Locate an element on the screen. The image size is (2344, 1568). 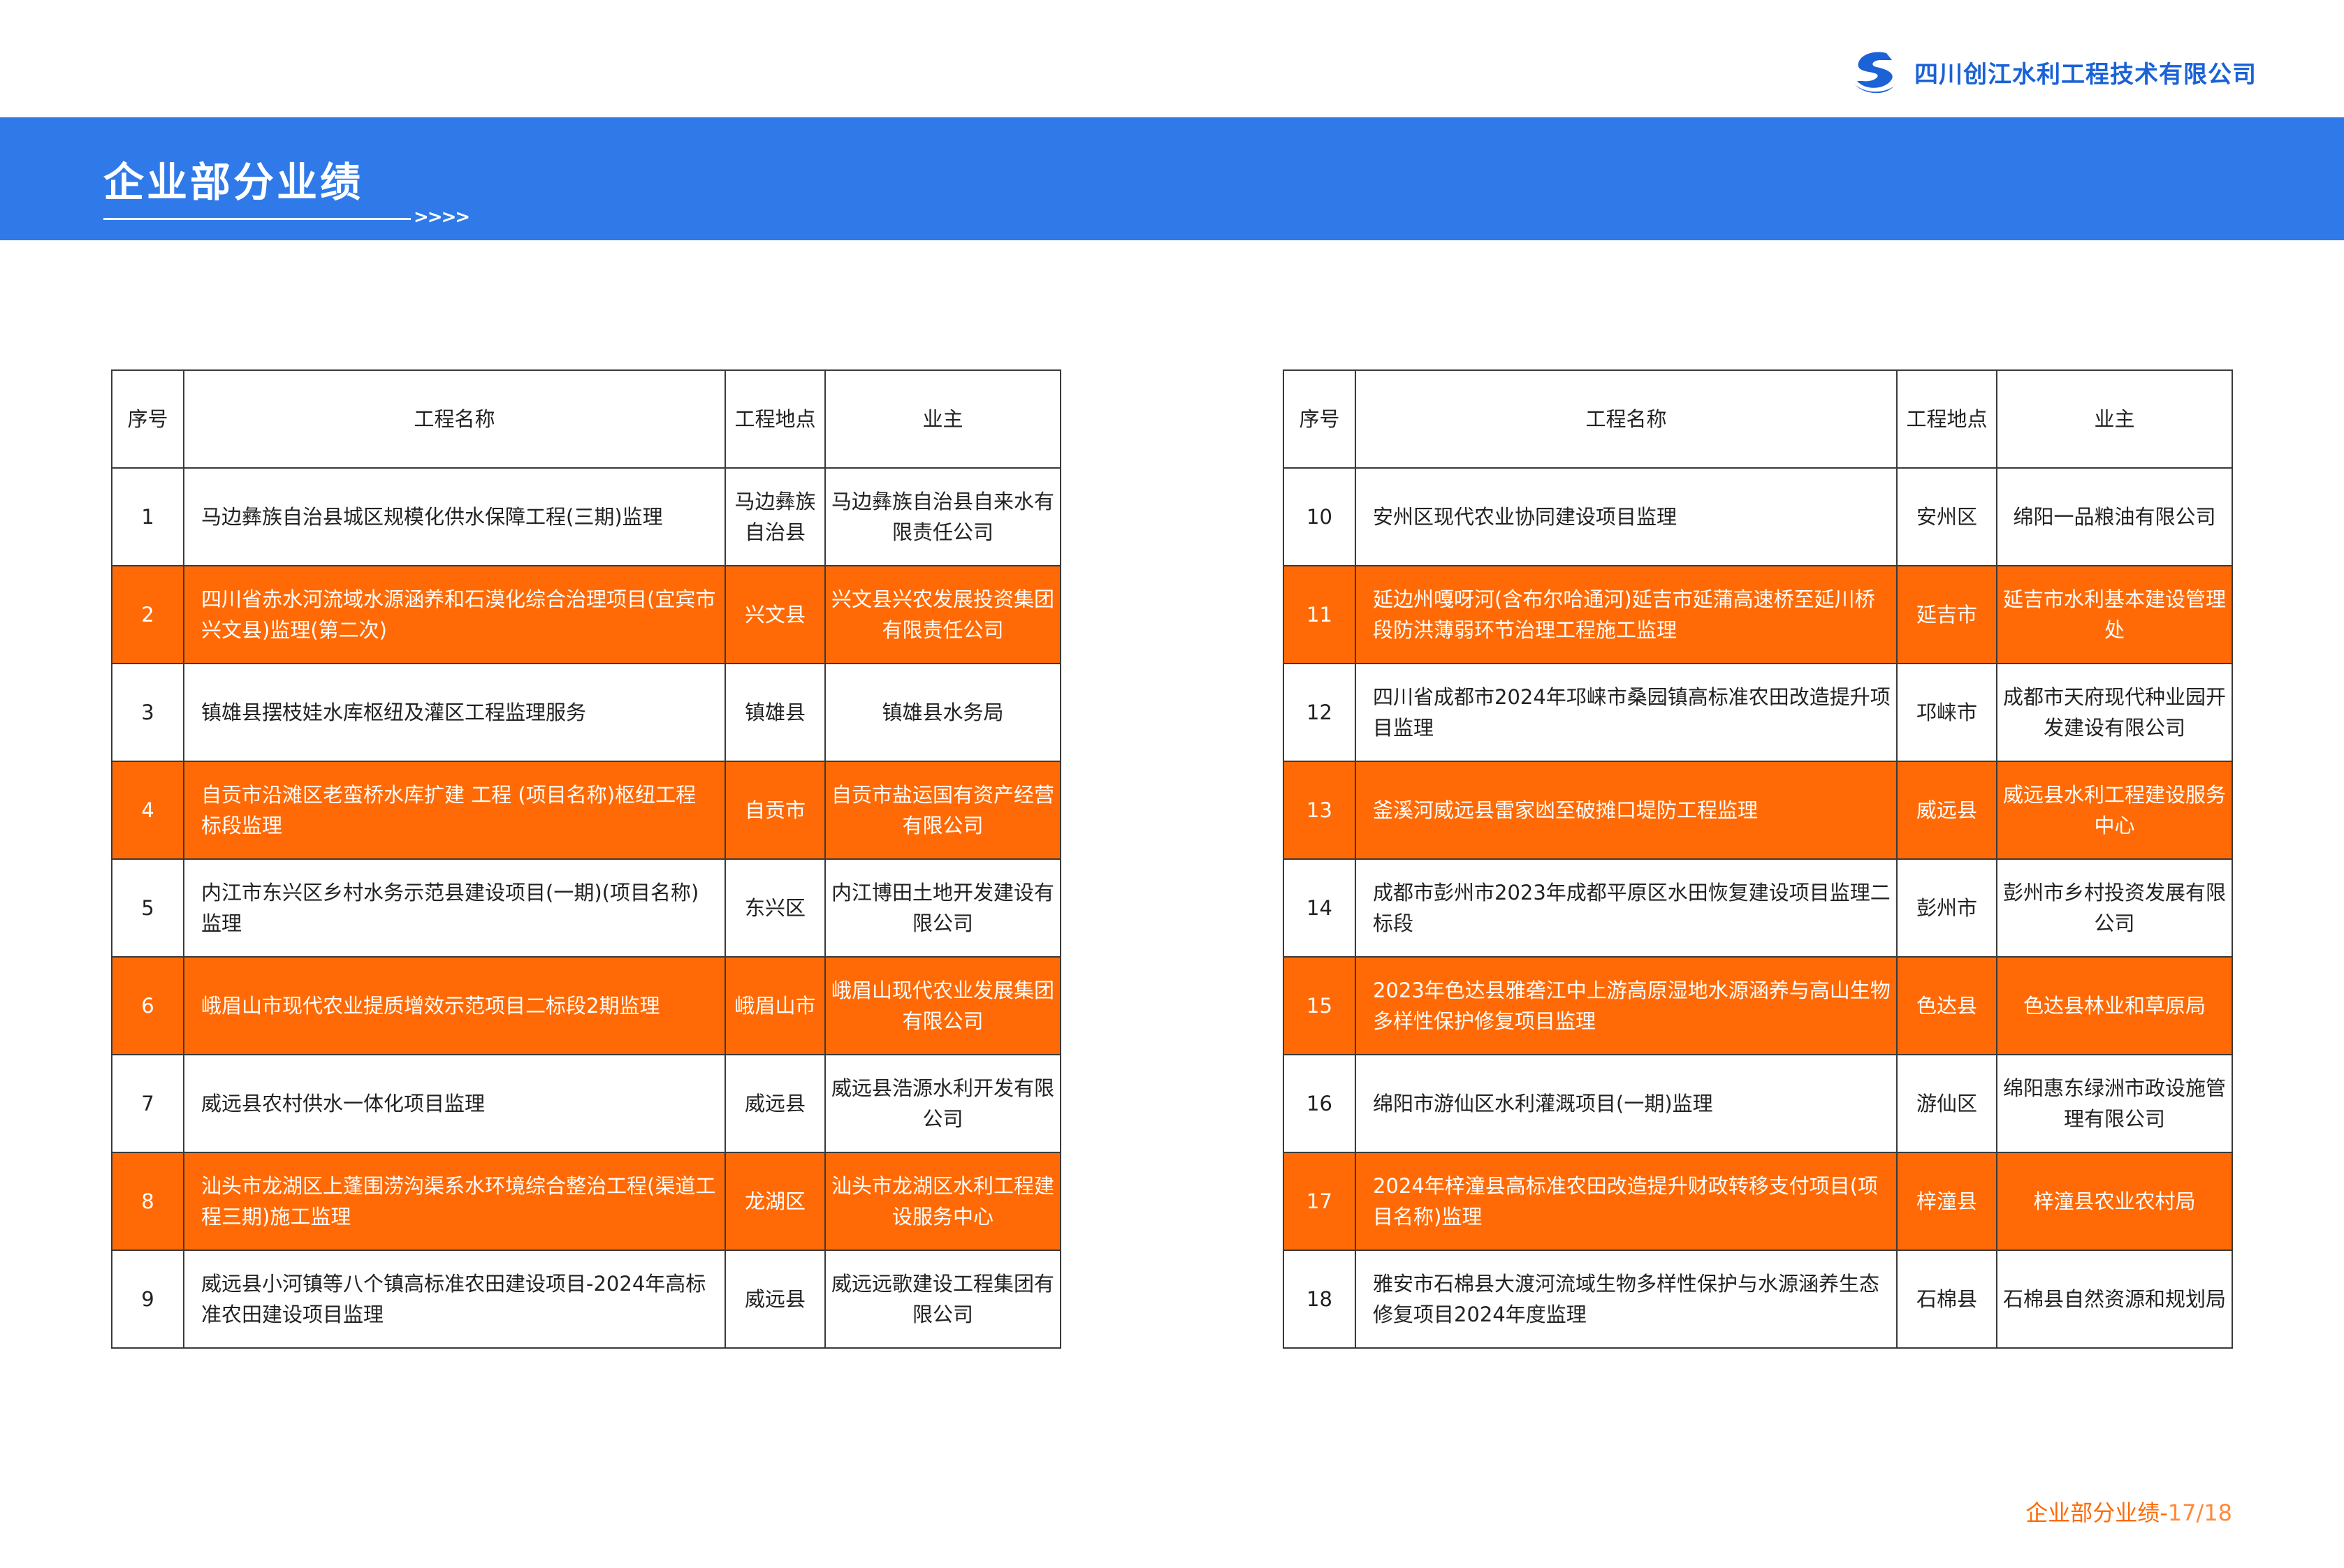
row-no: 7 is located at coordinates (147, 1104).